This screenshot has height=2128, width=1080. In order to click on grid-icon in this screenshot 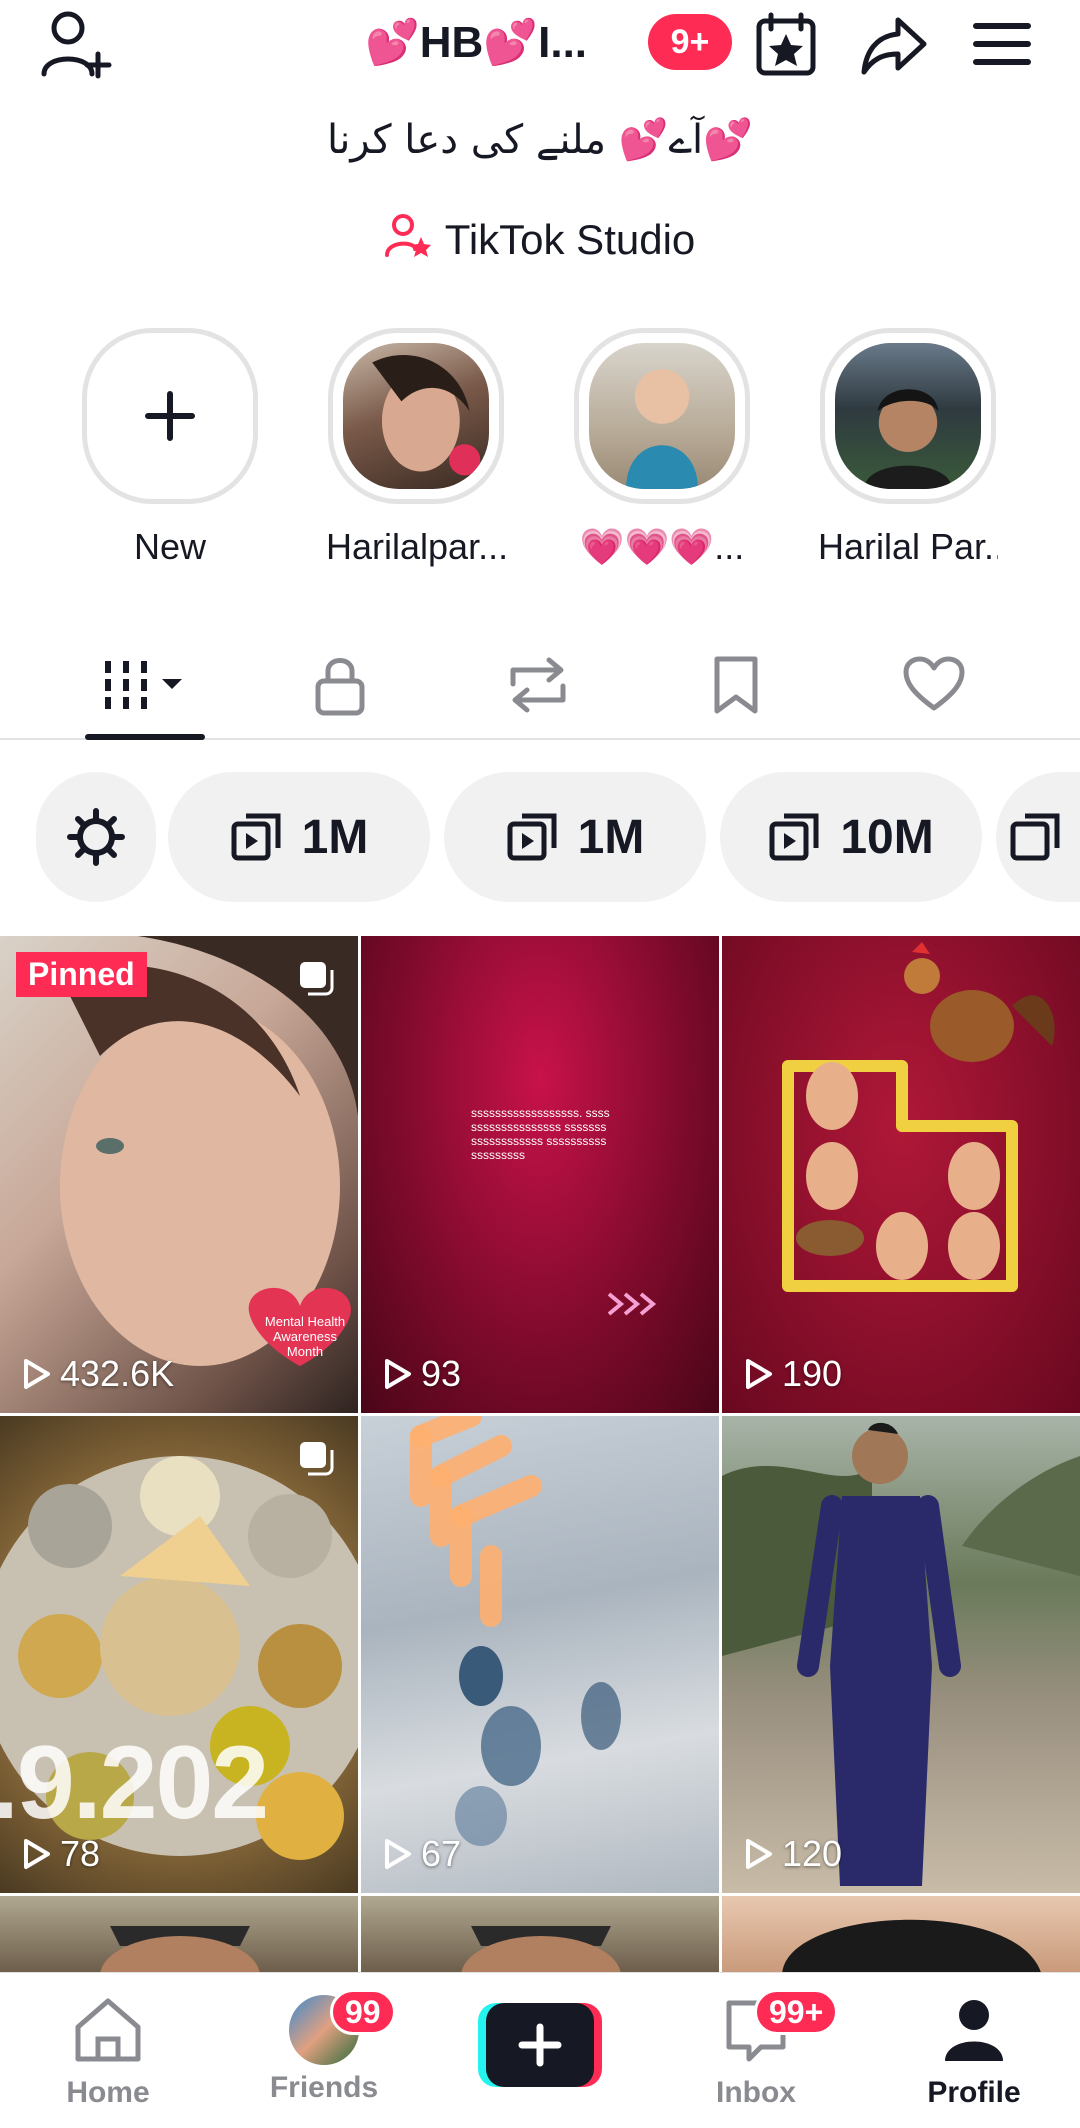, I will do `click(143, 685)`.